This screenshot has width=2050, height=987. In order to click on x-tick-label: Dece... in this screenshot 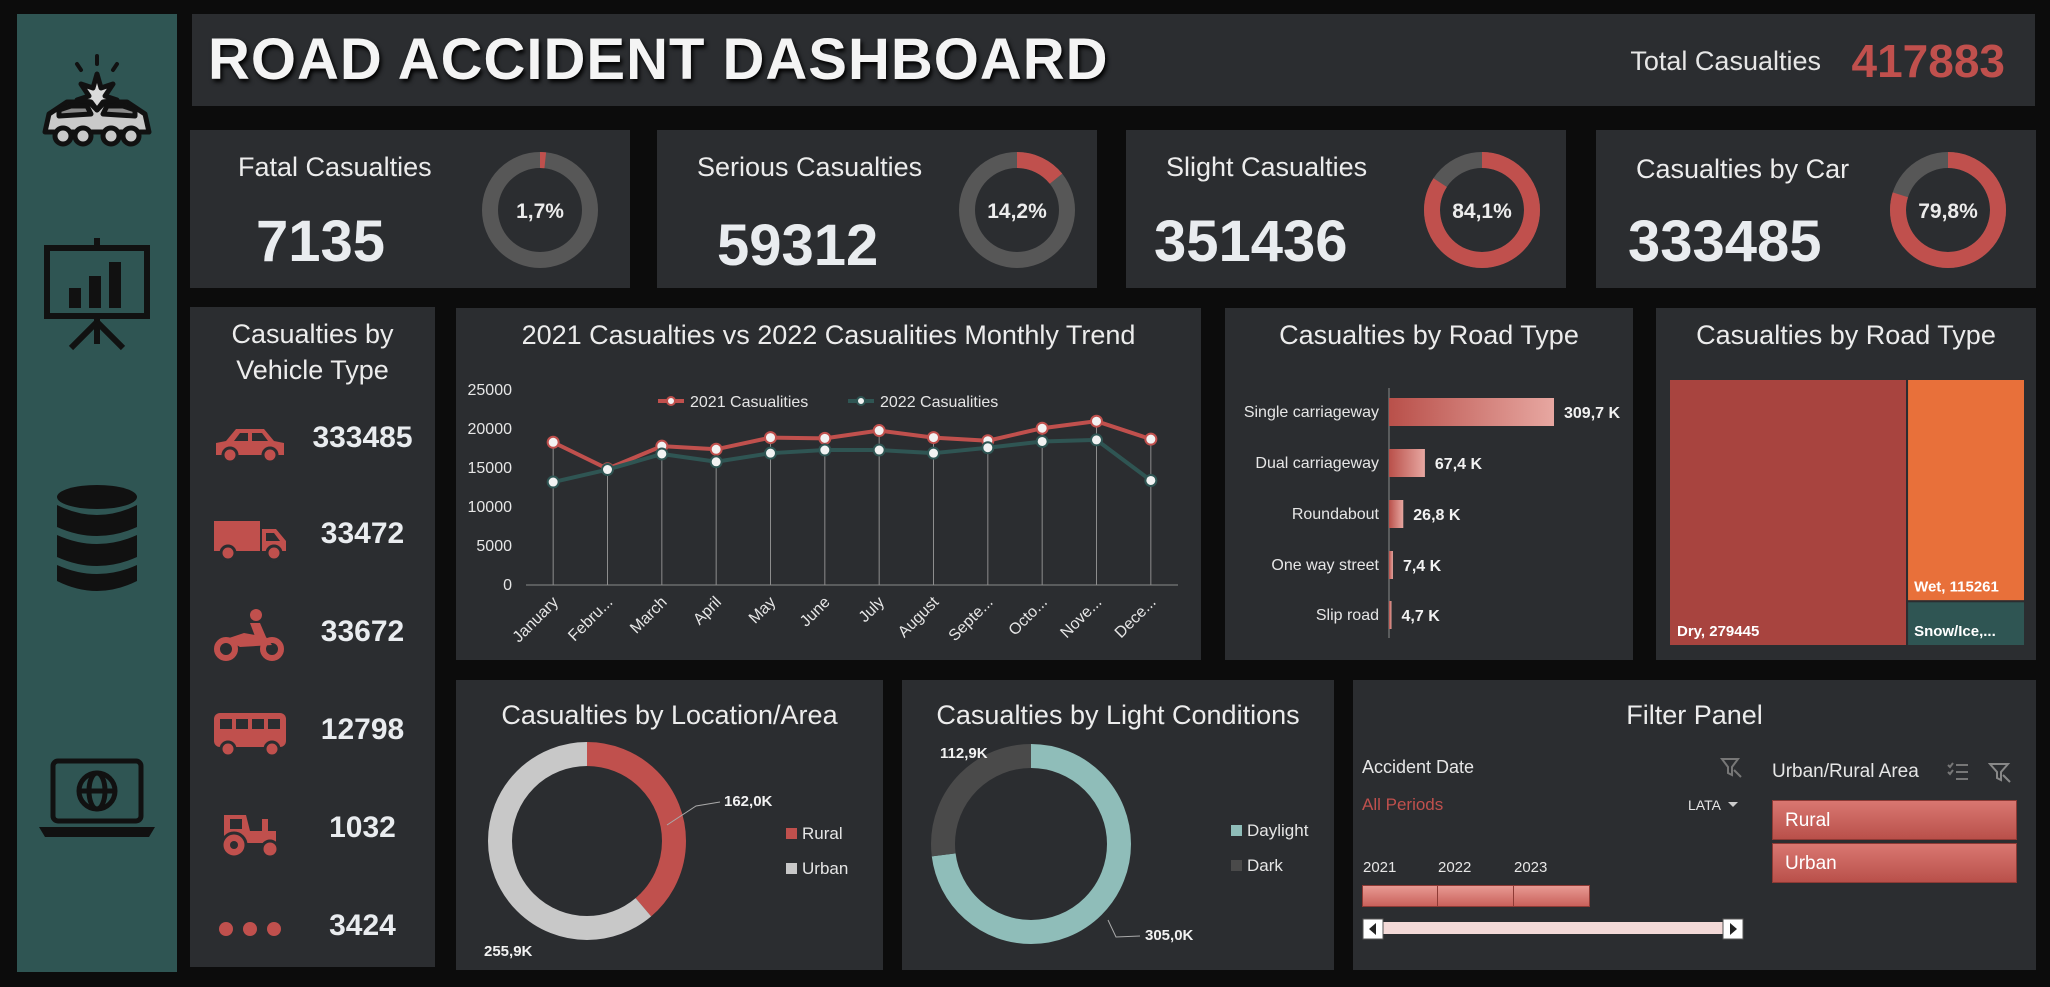, I will do `click(1136, 618)`.